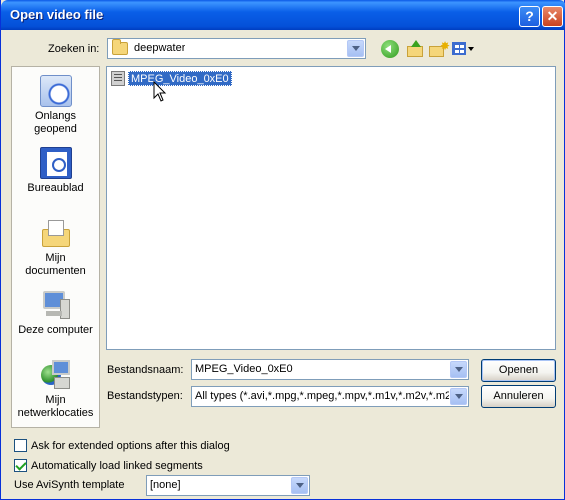  I want to click on place-label: Deze computer, so click(55, 330).